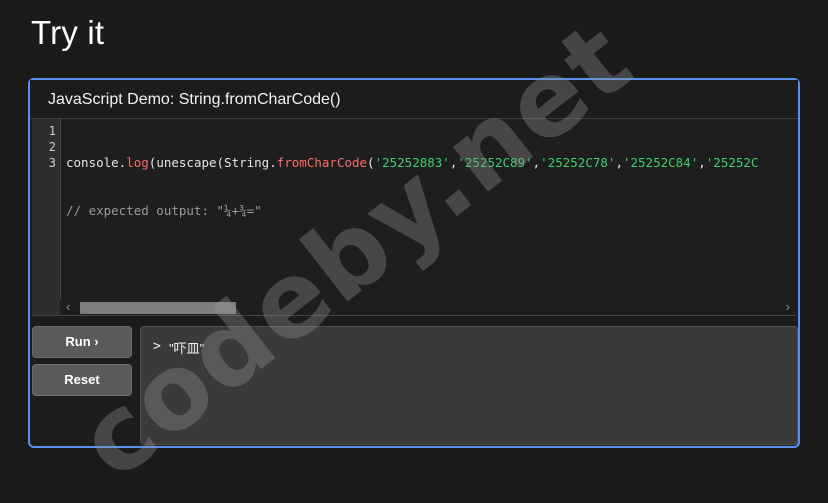 The width and height of the screenshot is (828, 503). I want to click on code-token-string: '25252C89', so click(495, 162).